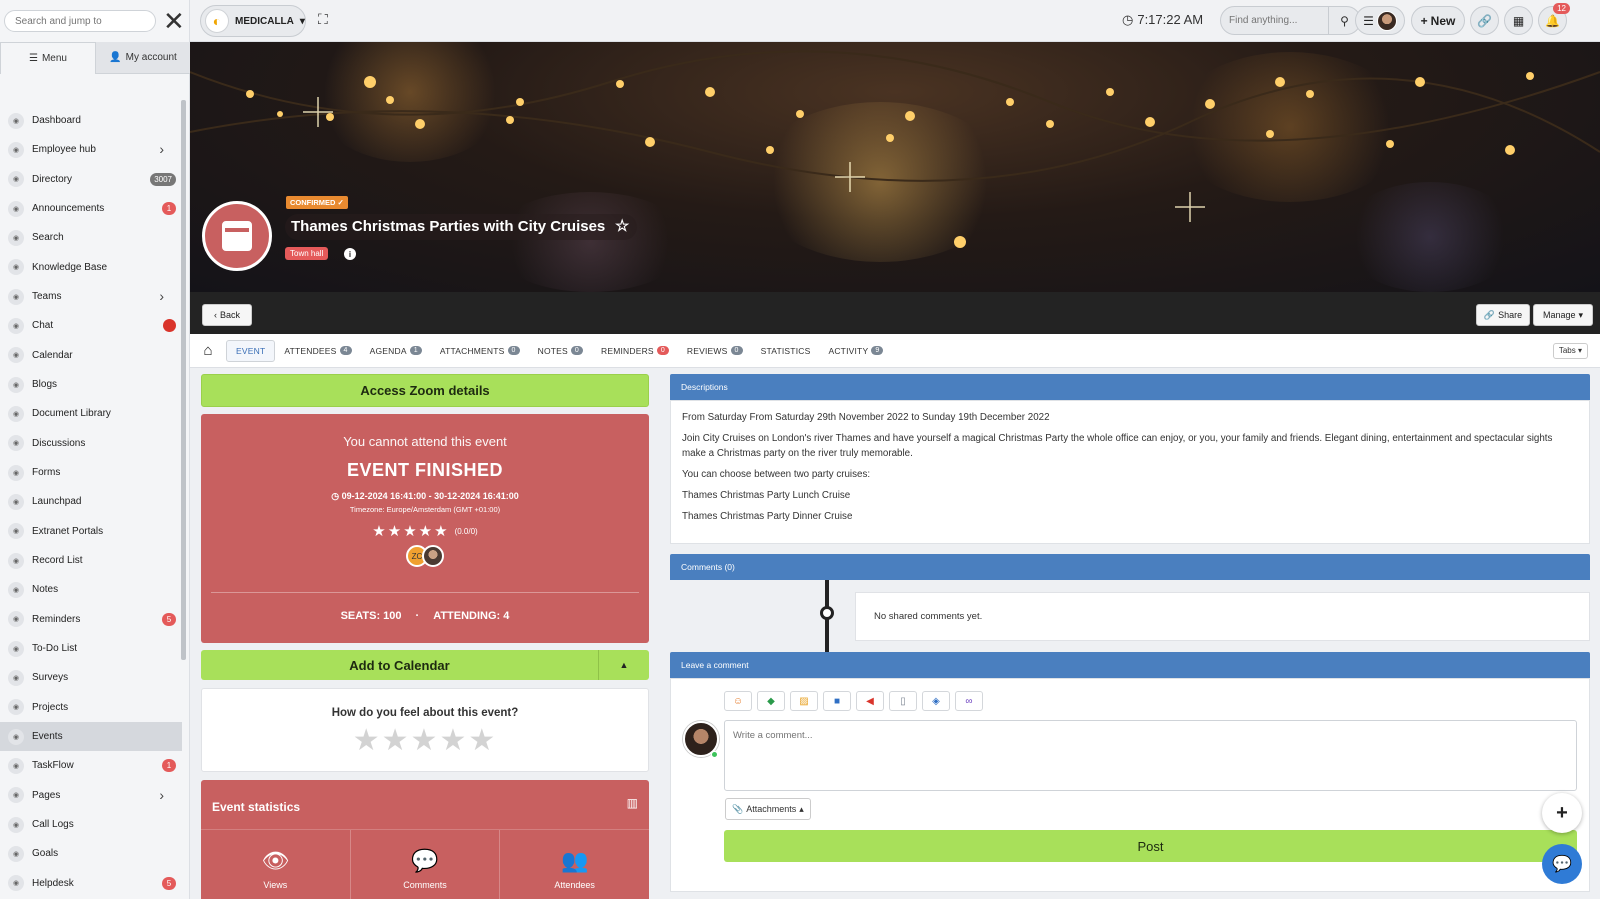 The height and width of the screenshot is (899, 1600). What do you see at coordinates (396, 351) in the screenshot?
I see `tab-agenda: Agenda 1` at bounding box center [396, 351].